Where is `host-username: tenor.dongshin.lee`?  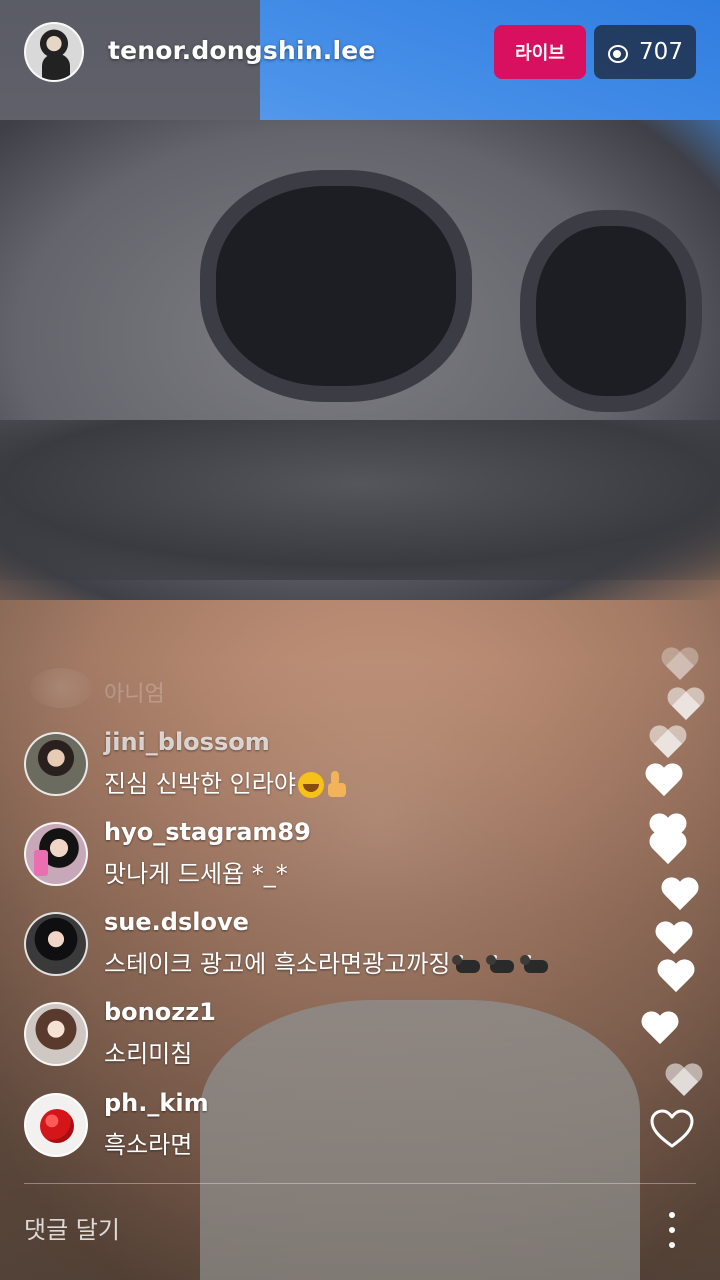
host-username: tenor.dongshin.lee is located at coordinates (242, 50).